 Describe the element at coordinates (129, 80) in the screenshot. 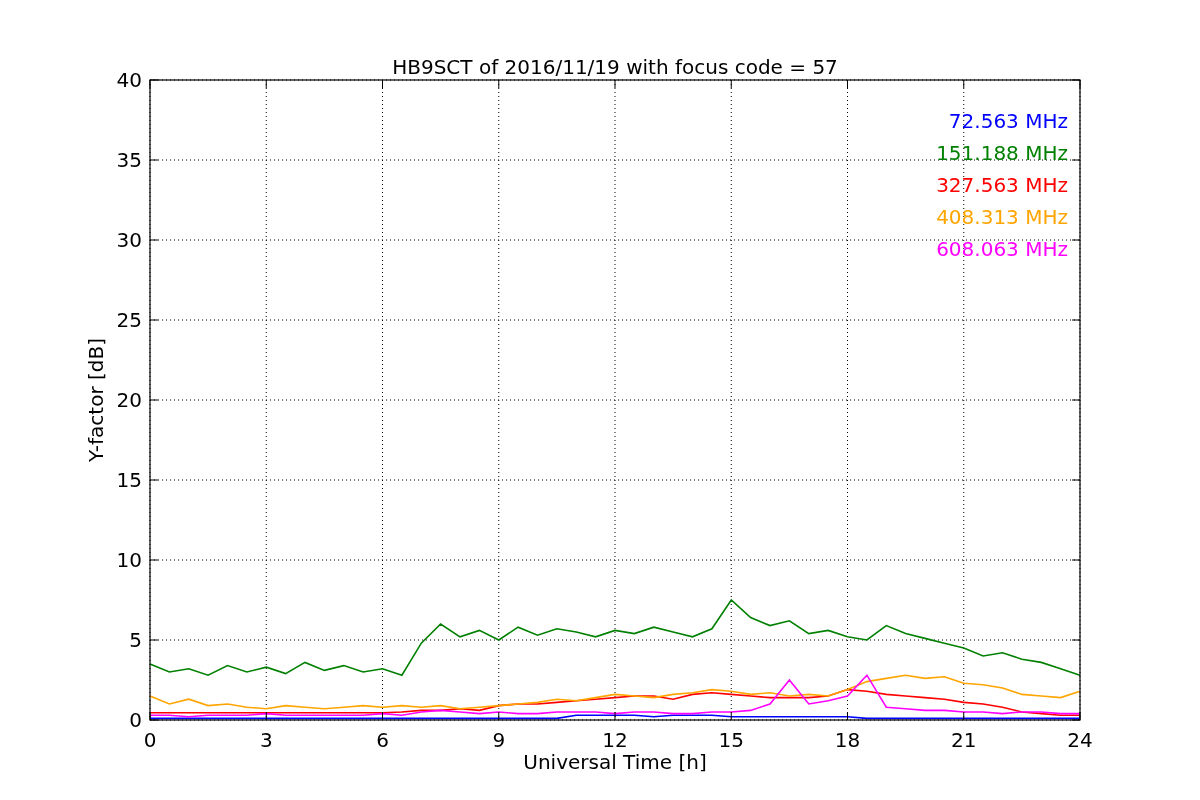

I see `tick-label: 40` at that location.